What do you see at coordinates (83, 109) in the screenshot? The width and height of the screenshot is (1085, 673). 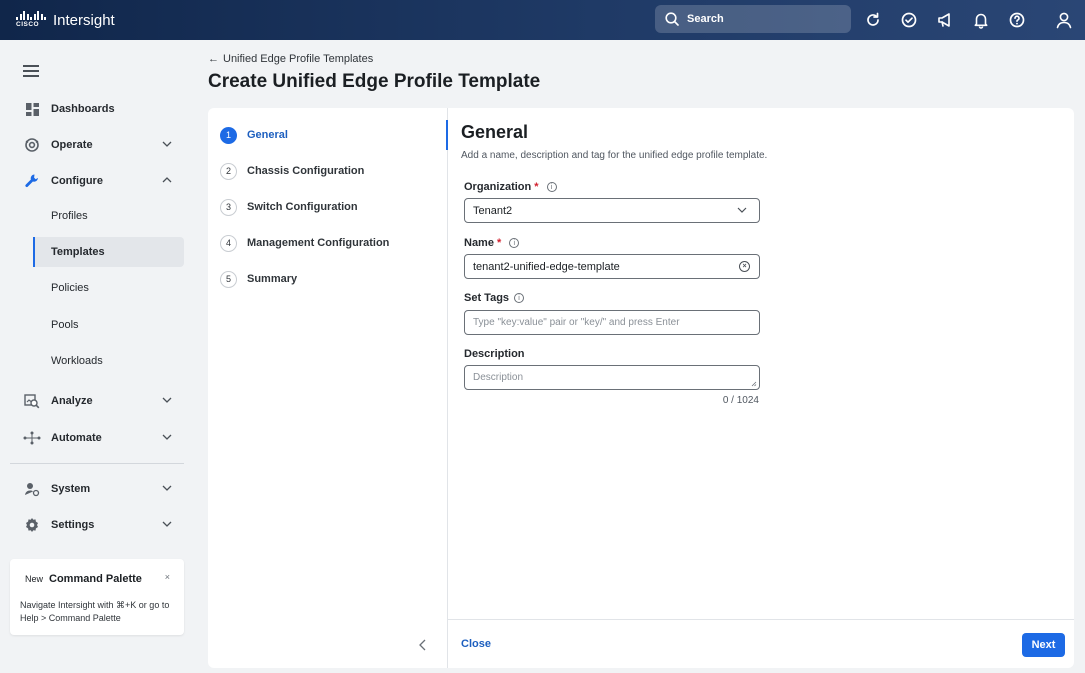 I see `sidebar-item-label: Dashboards` at bounding box center [83, 109].